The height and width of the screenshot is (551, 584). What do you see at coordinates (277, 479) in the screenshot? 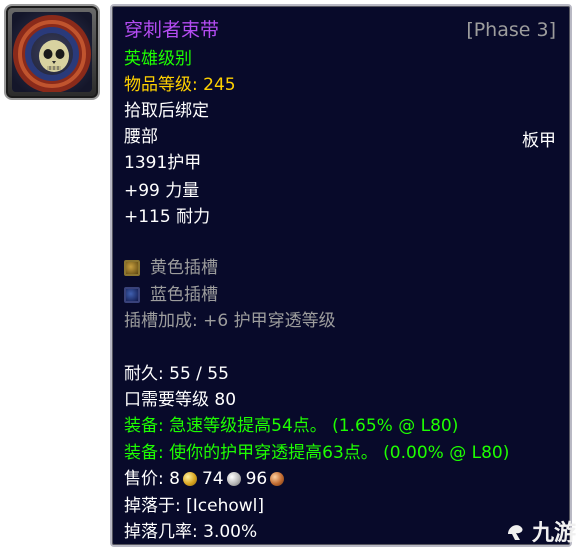
I see `copper-coin-icon` at bounding box center [277, 479].